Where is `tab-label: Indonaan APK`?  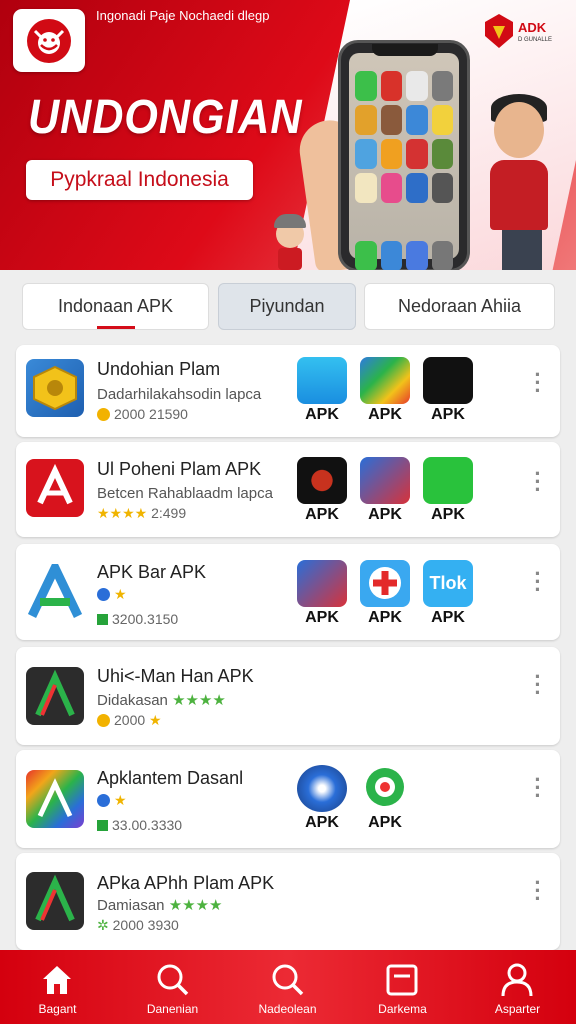 tab-label: Indonaan APK is located at coordinates (115, 306).